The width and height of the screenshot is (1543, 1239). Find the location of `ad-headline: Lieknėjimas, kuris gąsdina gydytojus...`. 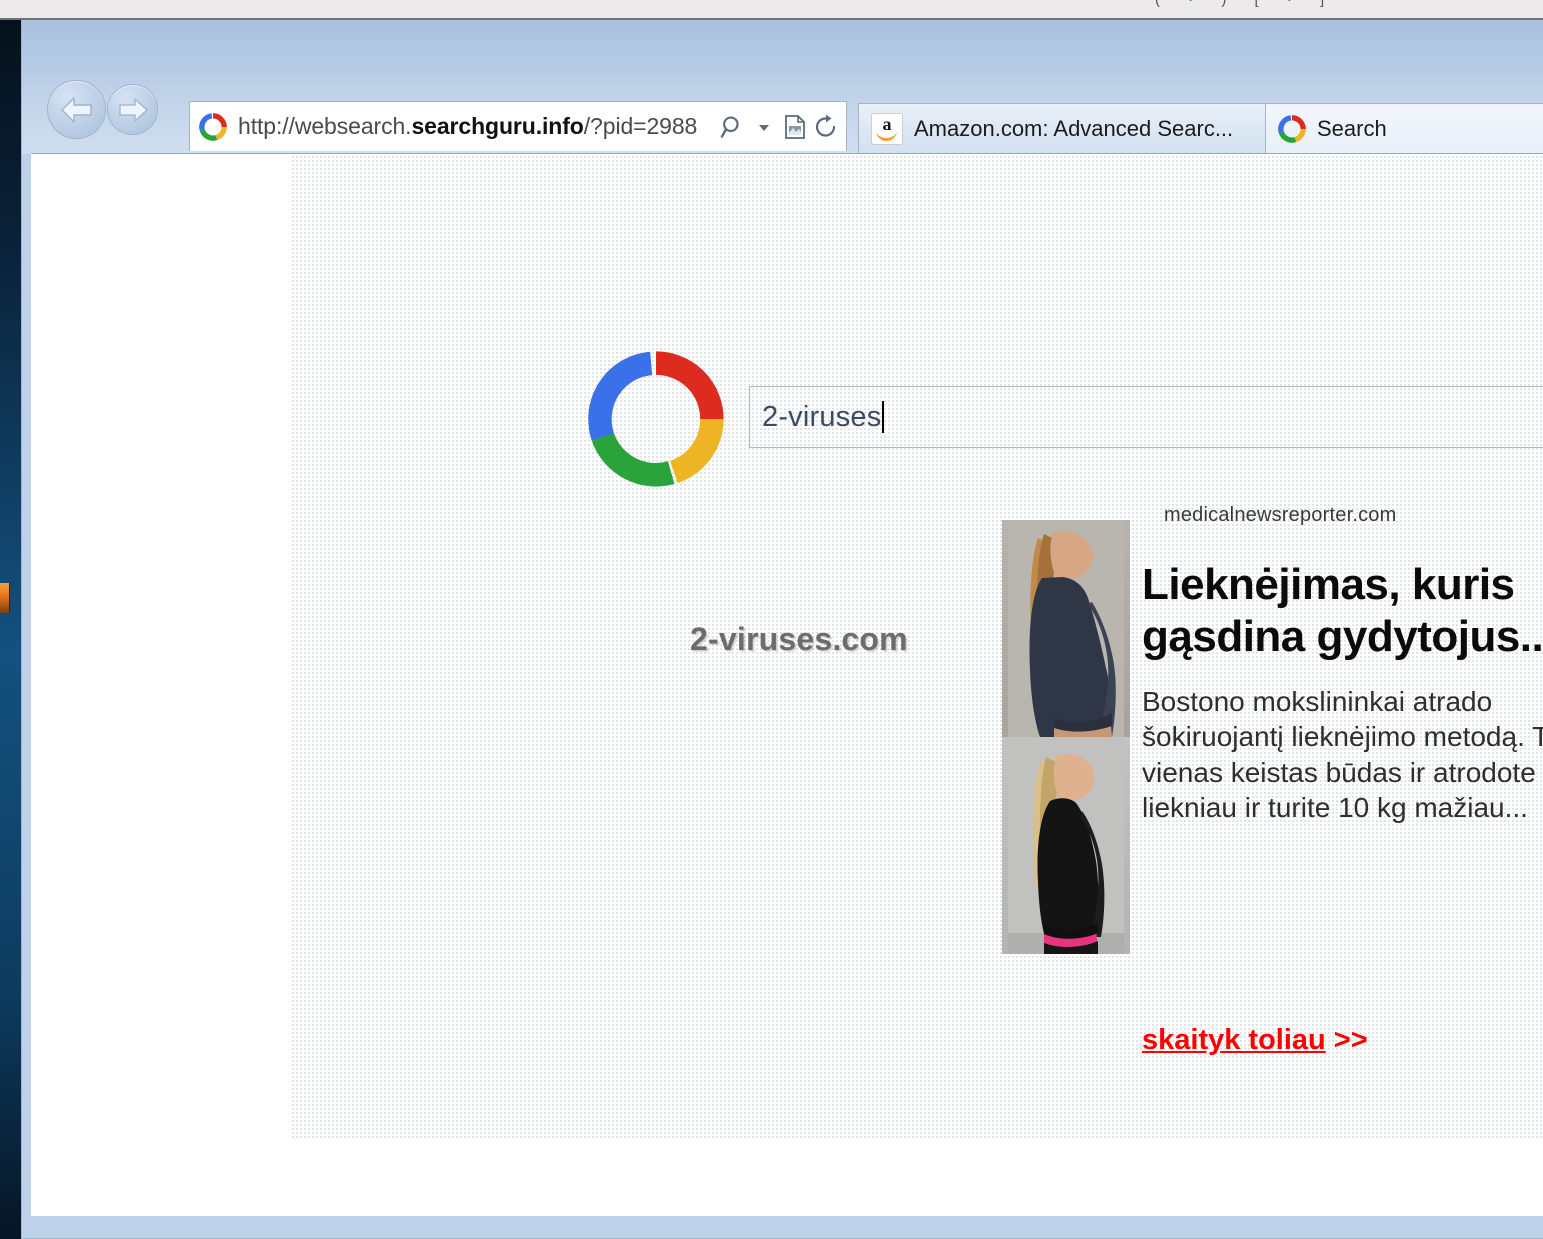

ad-headline: Lieknėjimas, kuris gąsdina gydytojus... is located at coordinates (1342, 611).